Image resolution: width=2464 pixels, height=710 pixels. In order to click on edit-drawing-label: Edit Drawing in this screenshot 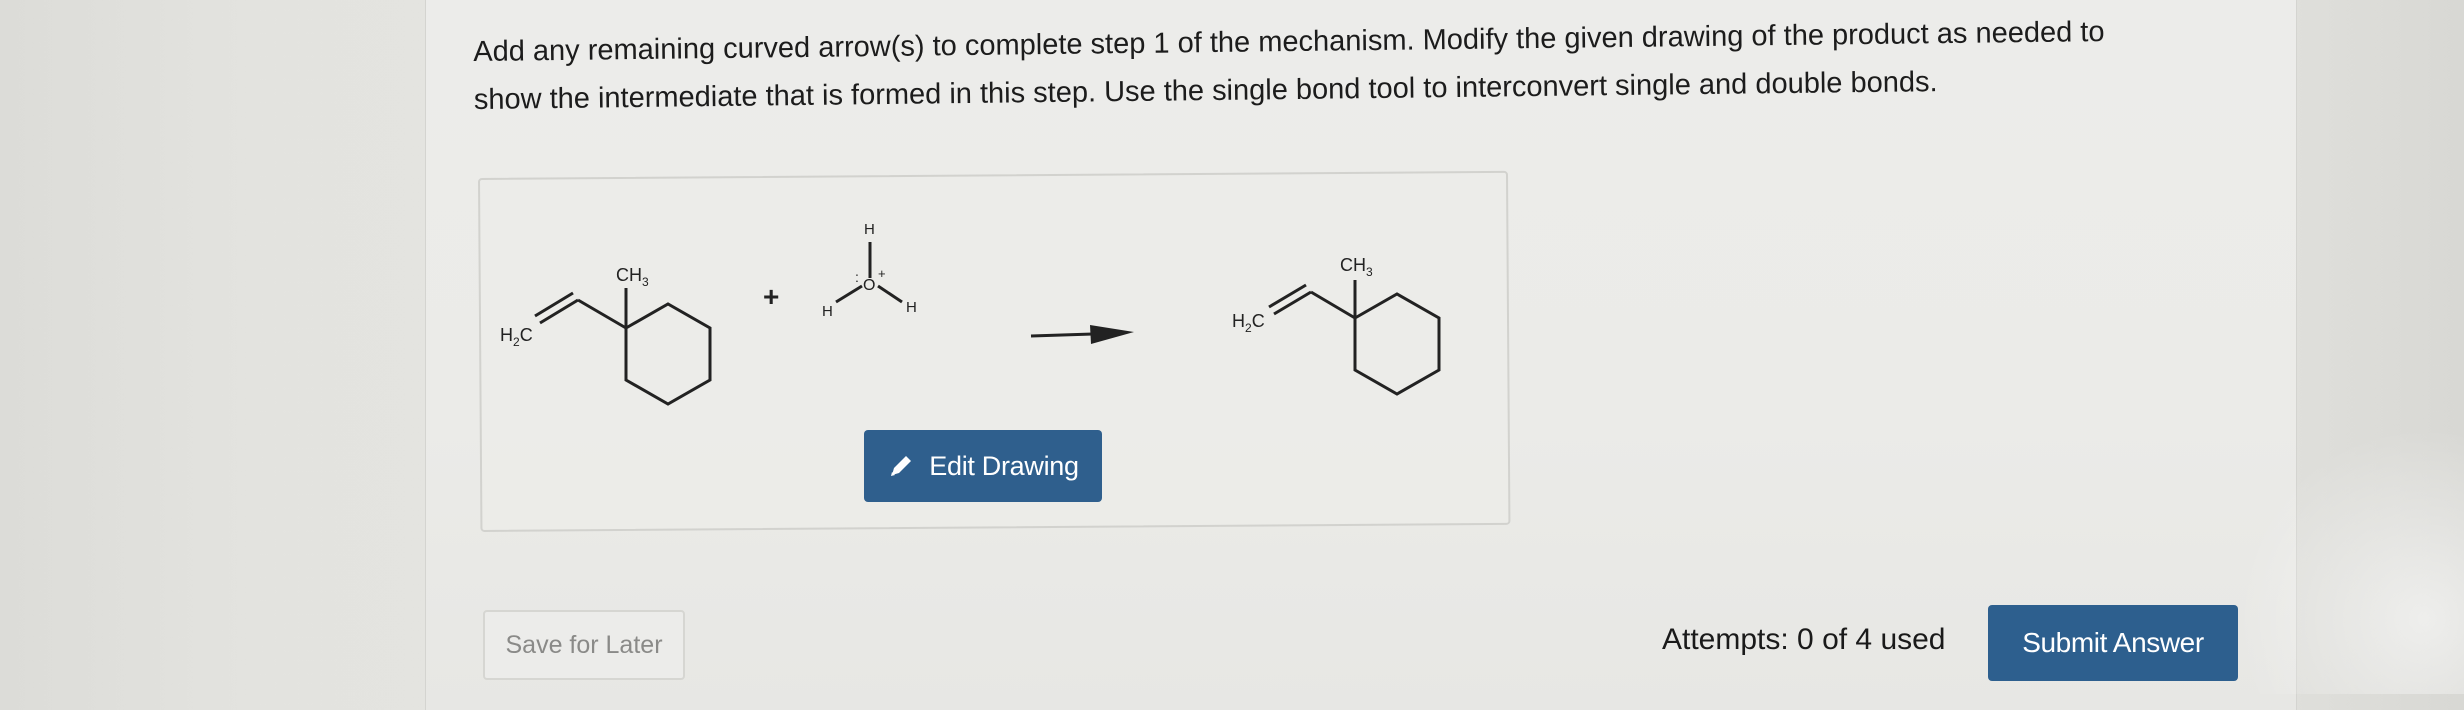, I will do `click(1004, 465)`.